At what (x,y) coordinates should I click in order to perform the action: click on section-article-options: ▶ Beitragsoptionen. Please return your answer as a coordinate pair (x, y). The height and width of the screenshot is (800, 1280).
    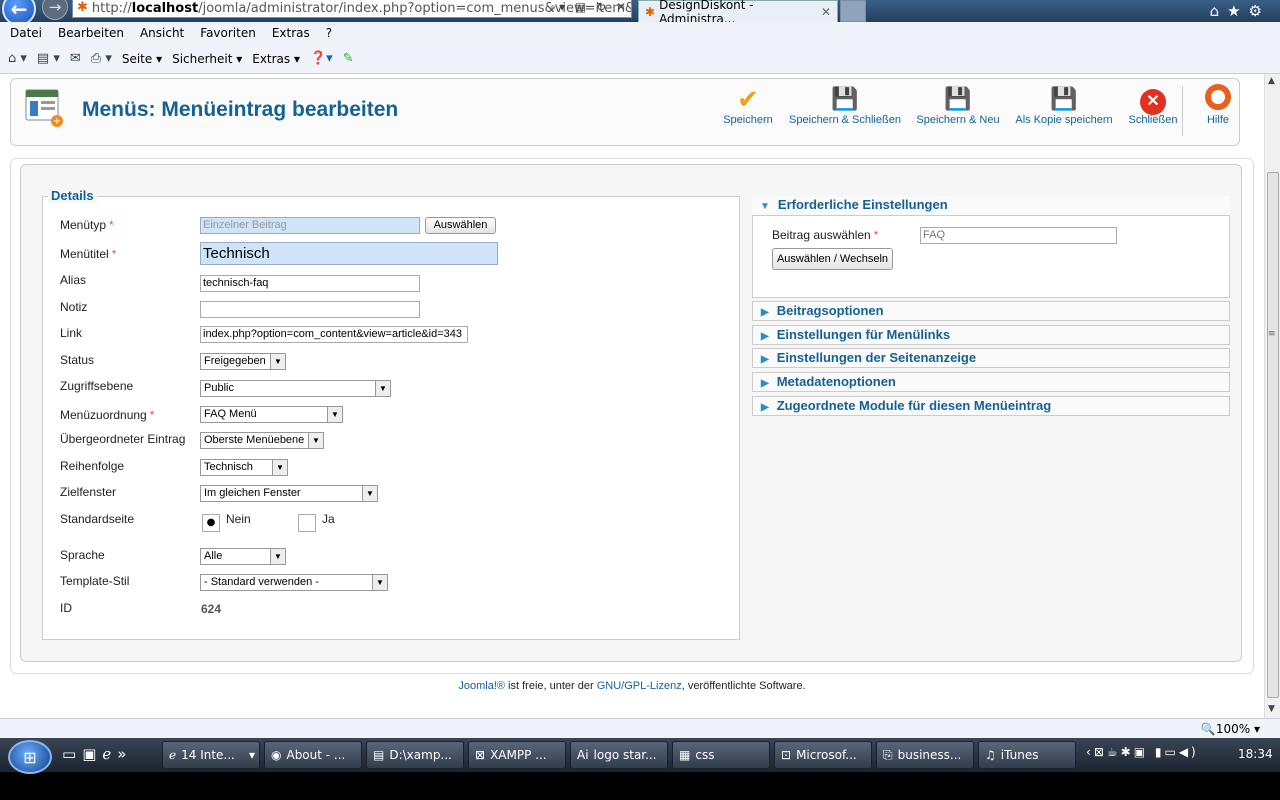
    Looking at the image, I should click on (991, 311).